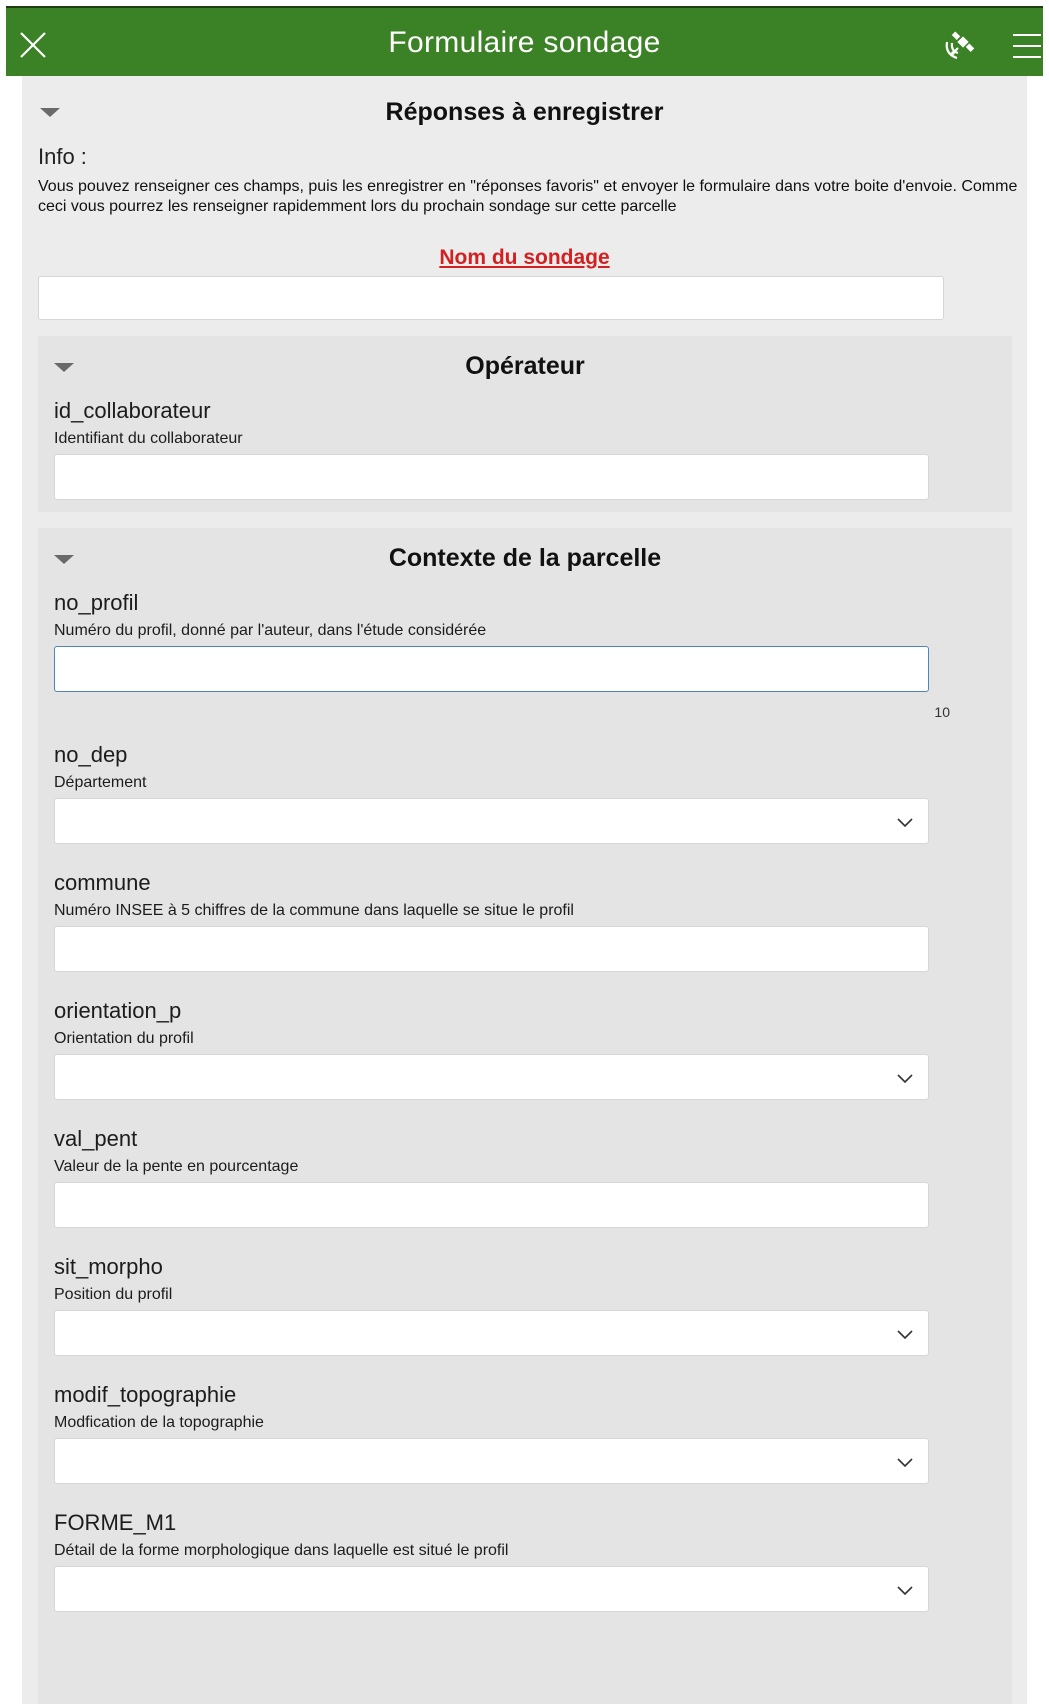 Image resolution: width=1049 pixels, height=1704 pixels. Describe the element at coordinates (91, 754) in the screenshot. I see `field-label-no-dep: no_dep` at that location.